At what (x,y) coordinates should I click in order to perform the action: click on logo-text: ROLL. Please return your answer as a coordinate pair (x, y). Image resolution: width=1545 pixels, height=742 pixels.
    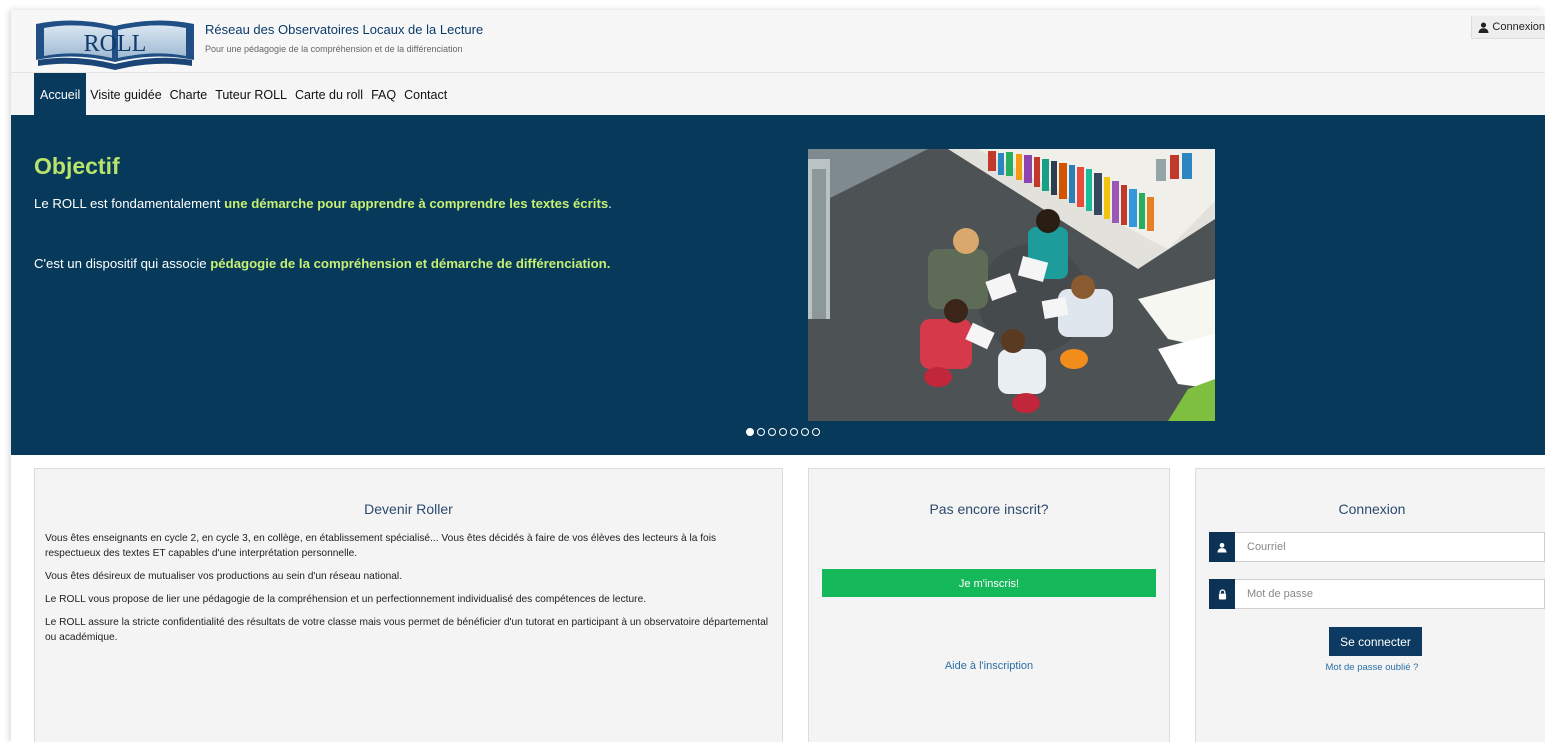
    Looking at the image, I should click on (115, 44).